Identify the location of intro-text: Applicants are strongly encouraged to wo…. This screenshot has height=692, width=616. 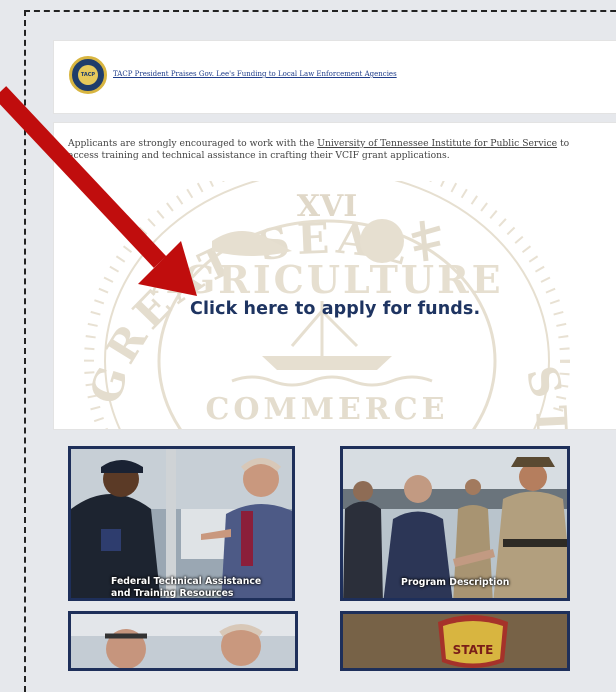
(328, 149).